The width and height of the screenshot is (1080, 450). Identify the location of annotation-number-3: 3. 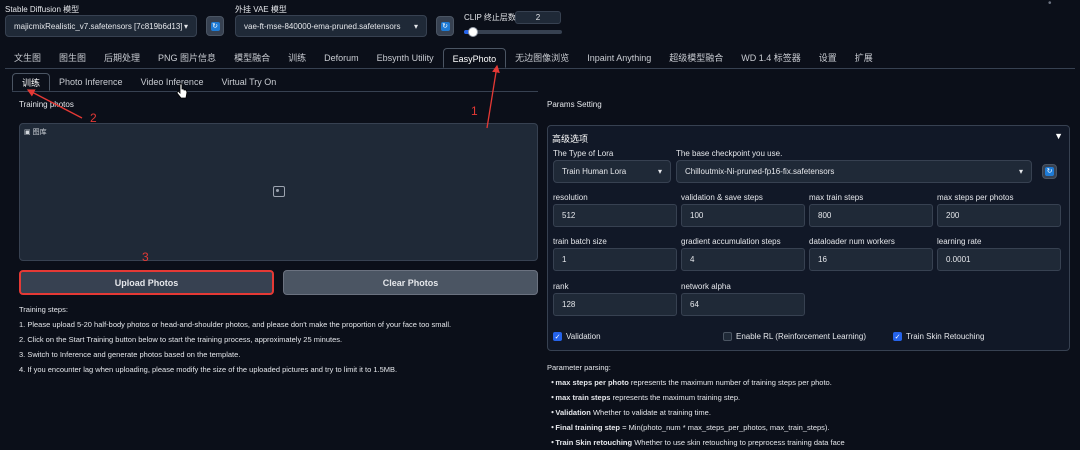
(145, 257).